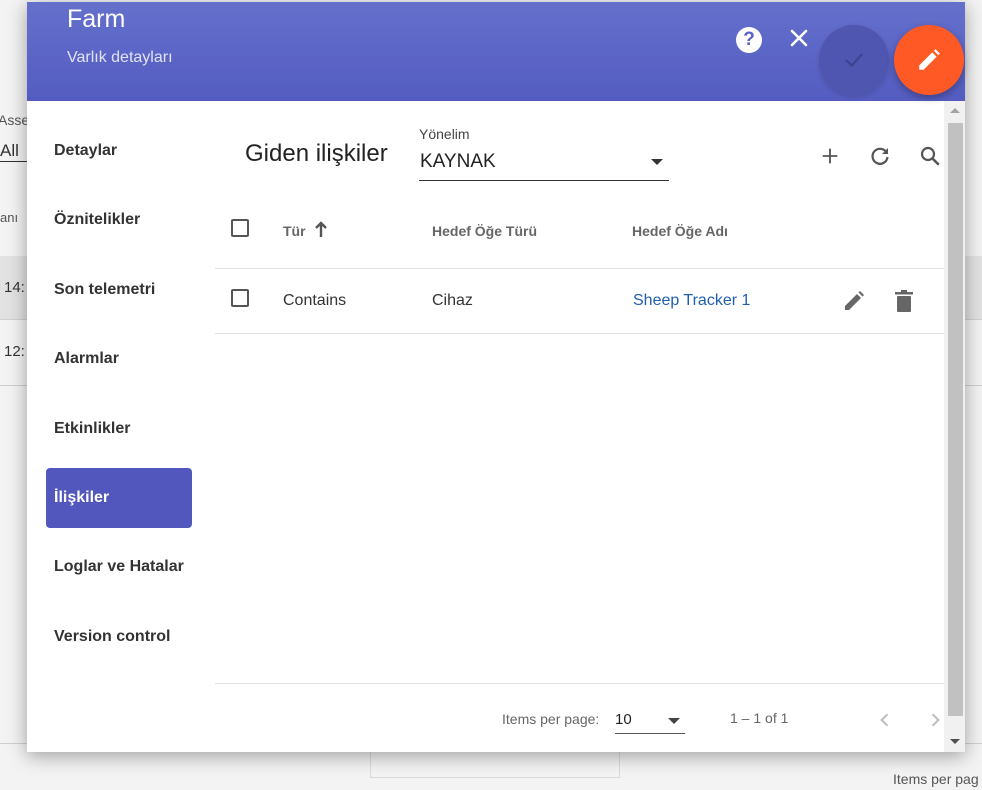  I want to click on items-per-page-label: Items per page:, so click(551, 719).